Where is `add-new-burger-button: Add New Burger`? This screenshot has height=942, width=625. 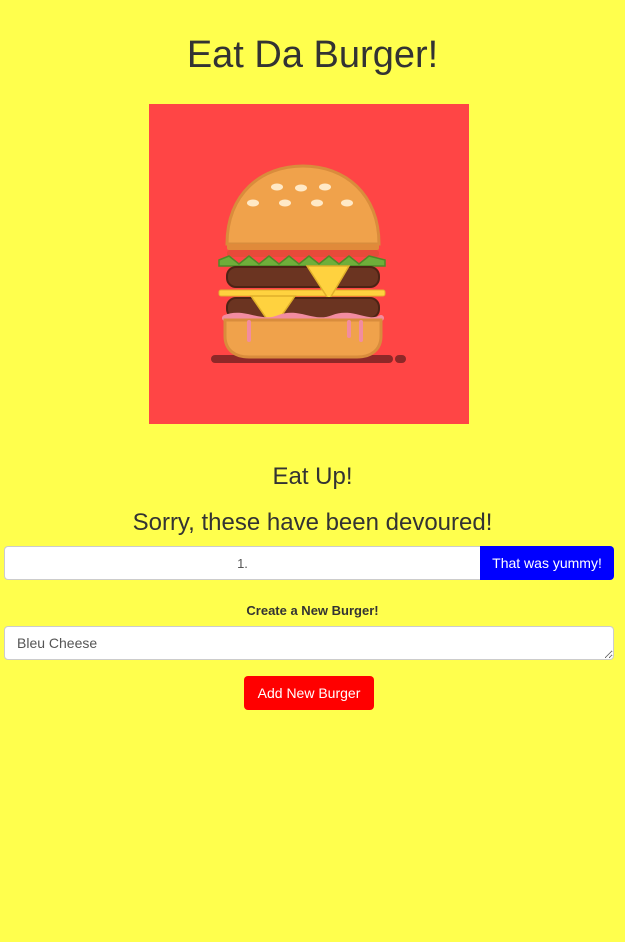
add-new-burger-button: Add New Burger is located at coordinates (309, 693).